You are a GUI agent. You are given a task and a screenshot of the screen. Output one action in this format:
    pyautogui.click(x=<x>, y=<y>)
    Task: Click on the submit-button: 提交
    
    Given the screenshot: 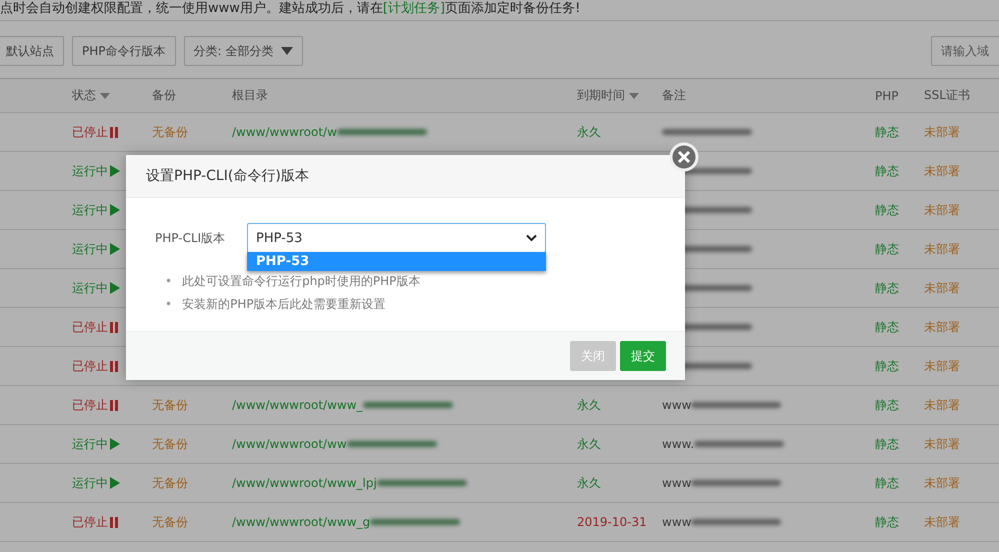 What is the action you would take?
    pyautogui.click(x=643, y=356)
    